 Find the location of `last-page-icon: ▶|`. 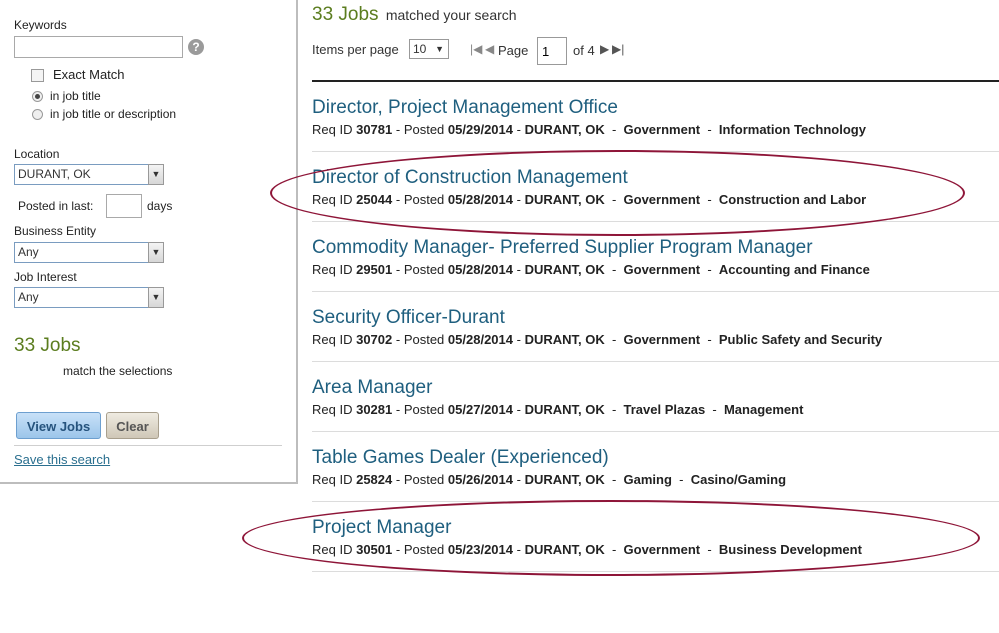

last-page-icon: ▶| is located at coordinates (618, 49).